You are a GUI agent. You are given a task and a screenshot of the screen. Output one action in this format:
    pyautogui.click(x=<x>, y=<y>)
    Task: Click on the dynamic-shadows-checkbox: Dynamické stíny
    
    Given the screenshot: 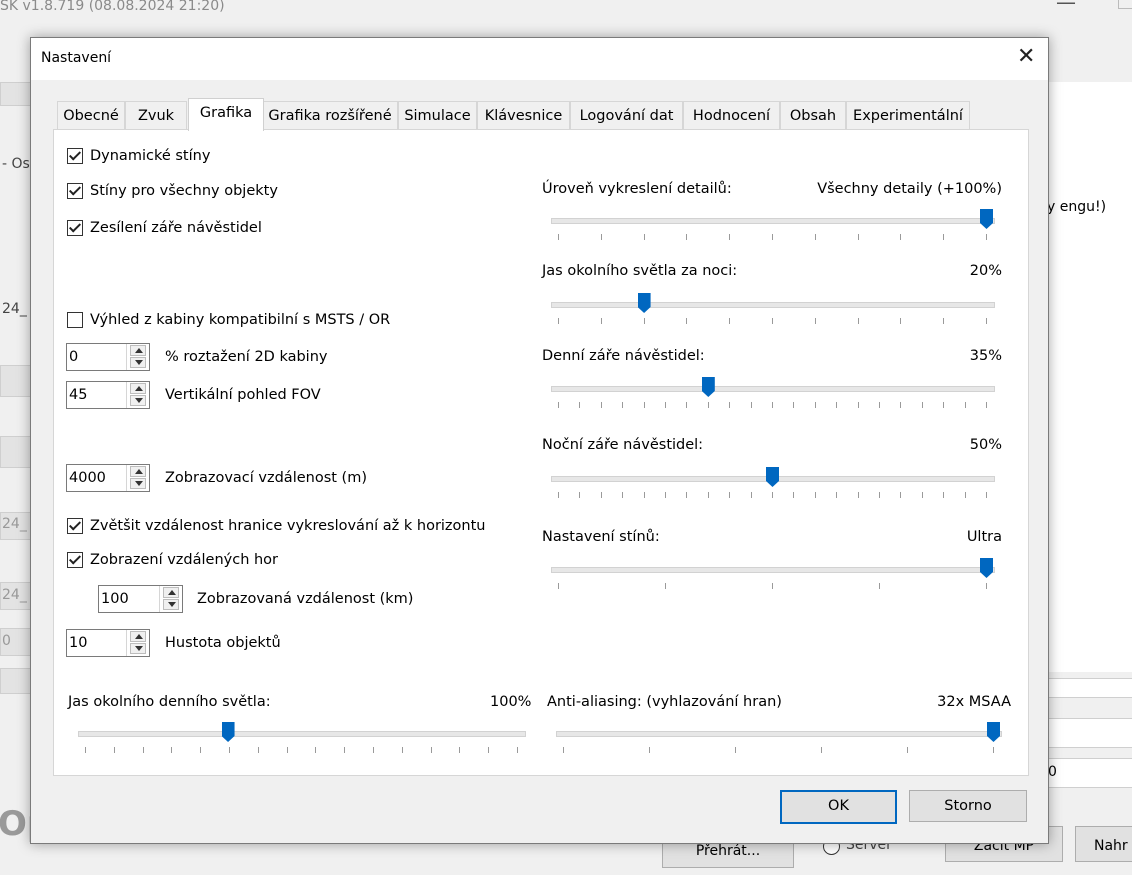 What is the action you would take?
    pyautogui.click(x=138, y=156)
    